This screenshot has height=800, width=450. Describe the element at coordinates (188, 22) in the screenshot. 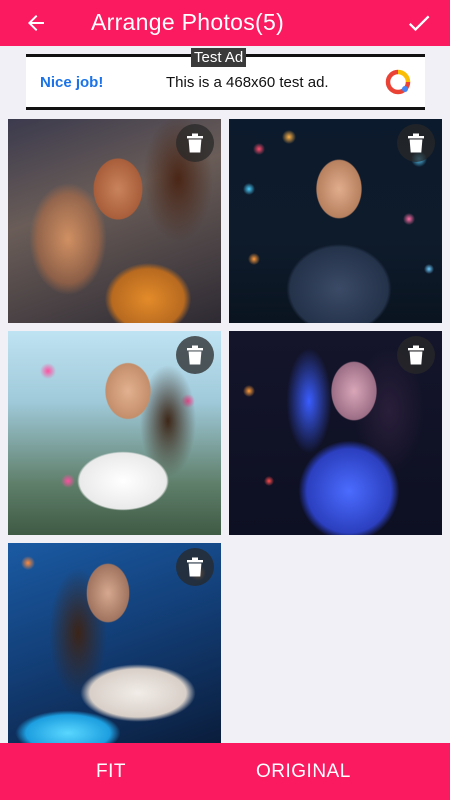

I see `page-title: Arrange Photos(5)` at that location.